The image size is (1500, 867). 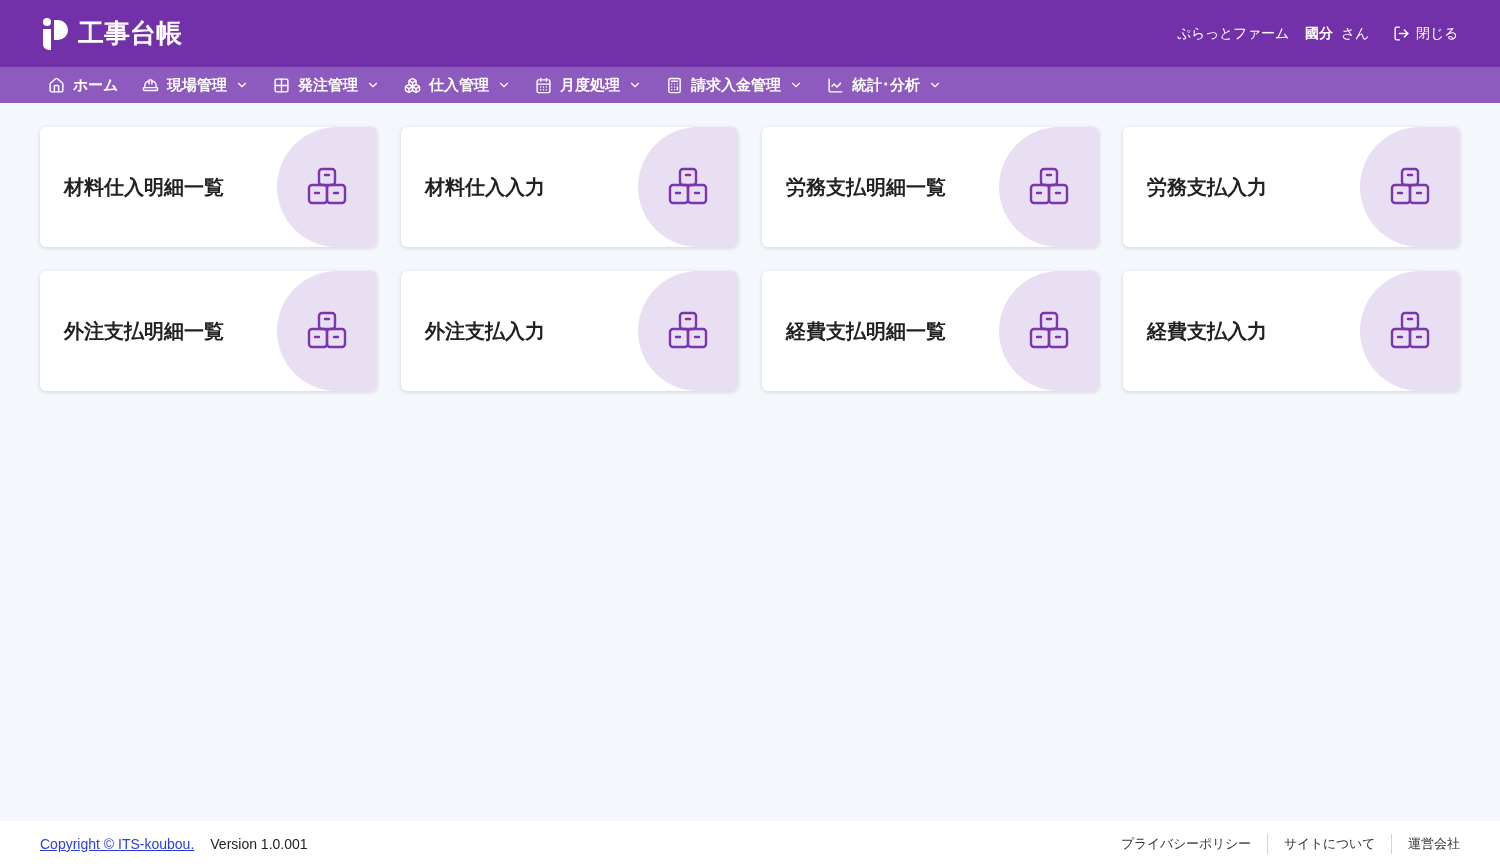 What do you see at coordinates (117, 844) in the screenshot?
I see `copyright-link: Copyright © ITS-koubou.` at bounding box center [117, 844].